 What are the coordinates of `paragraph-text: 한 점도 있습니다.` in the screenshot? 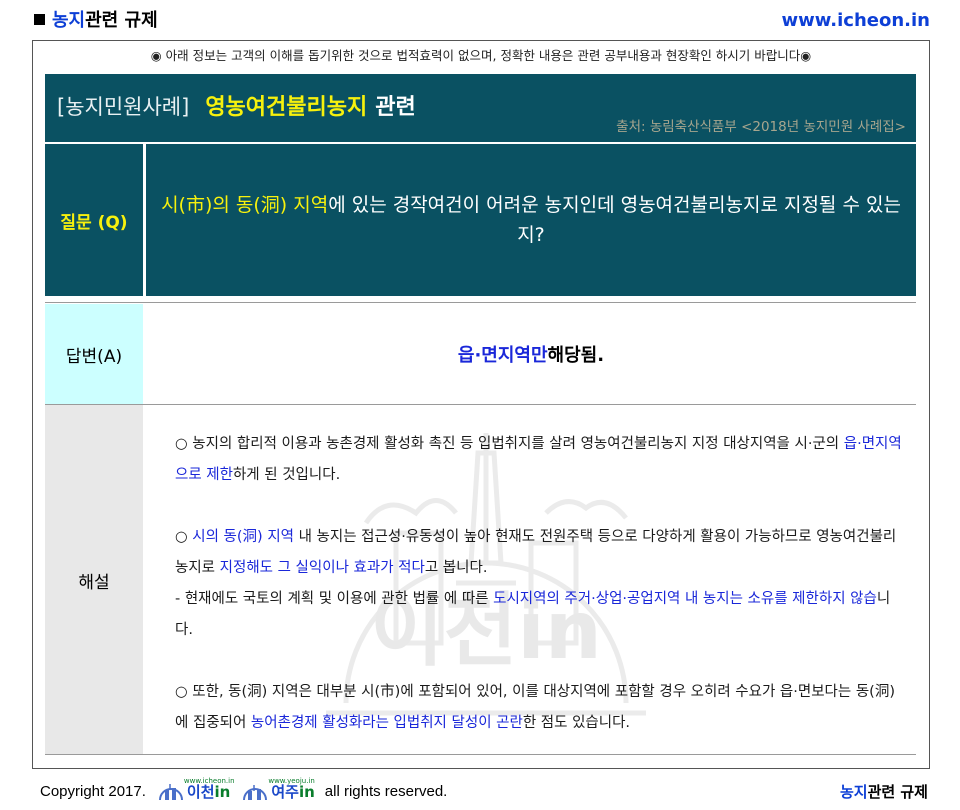 It's located at (576, 723).